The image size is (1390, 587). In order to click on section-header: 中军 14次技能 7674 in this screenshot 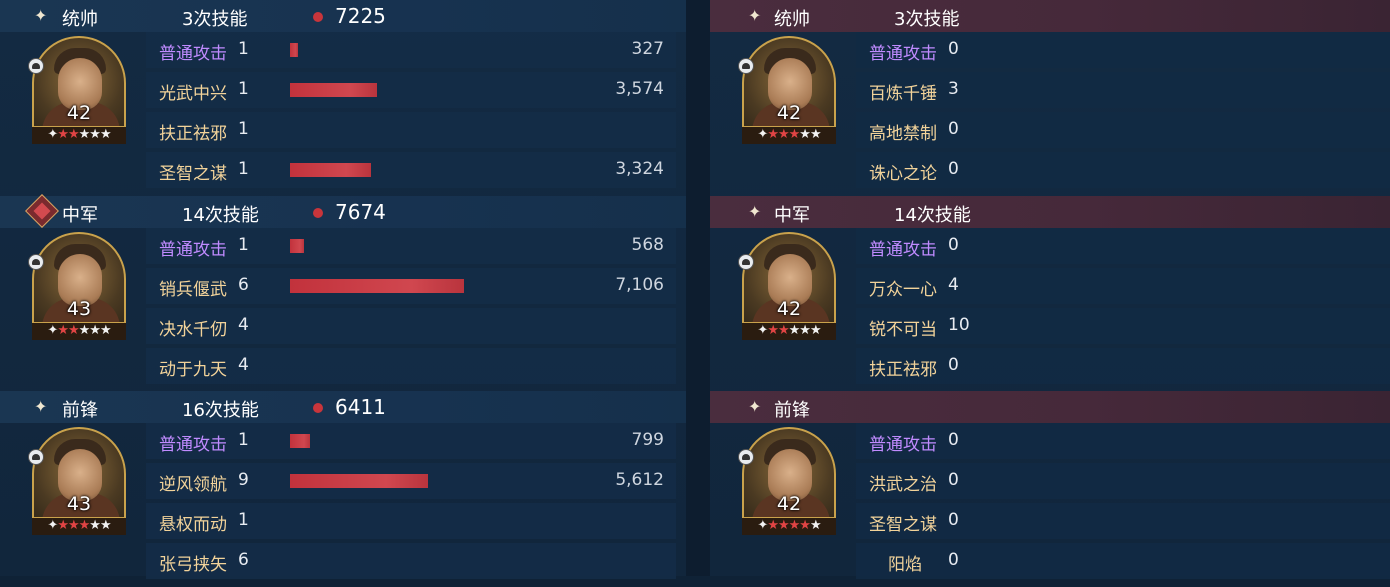, I will do `click(343, 211)`.